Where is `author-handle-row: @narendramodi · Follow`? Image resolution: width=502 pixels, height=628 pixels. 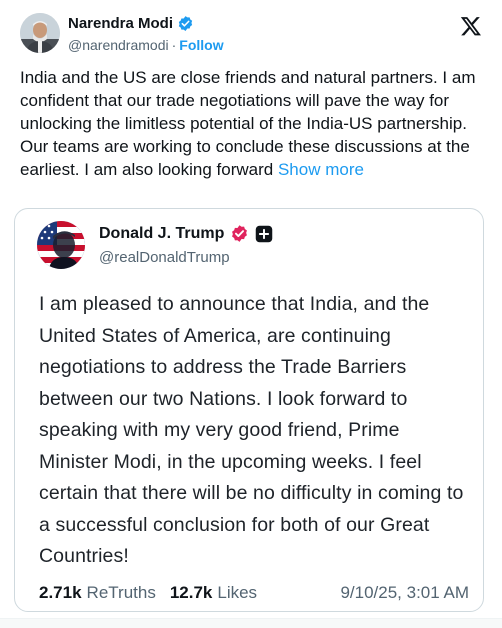
author-handle-row: @narendramodi · Follow is located at coordinates (146, 45).